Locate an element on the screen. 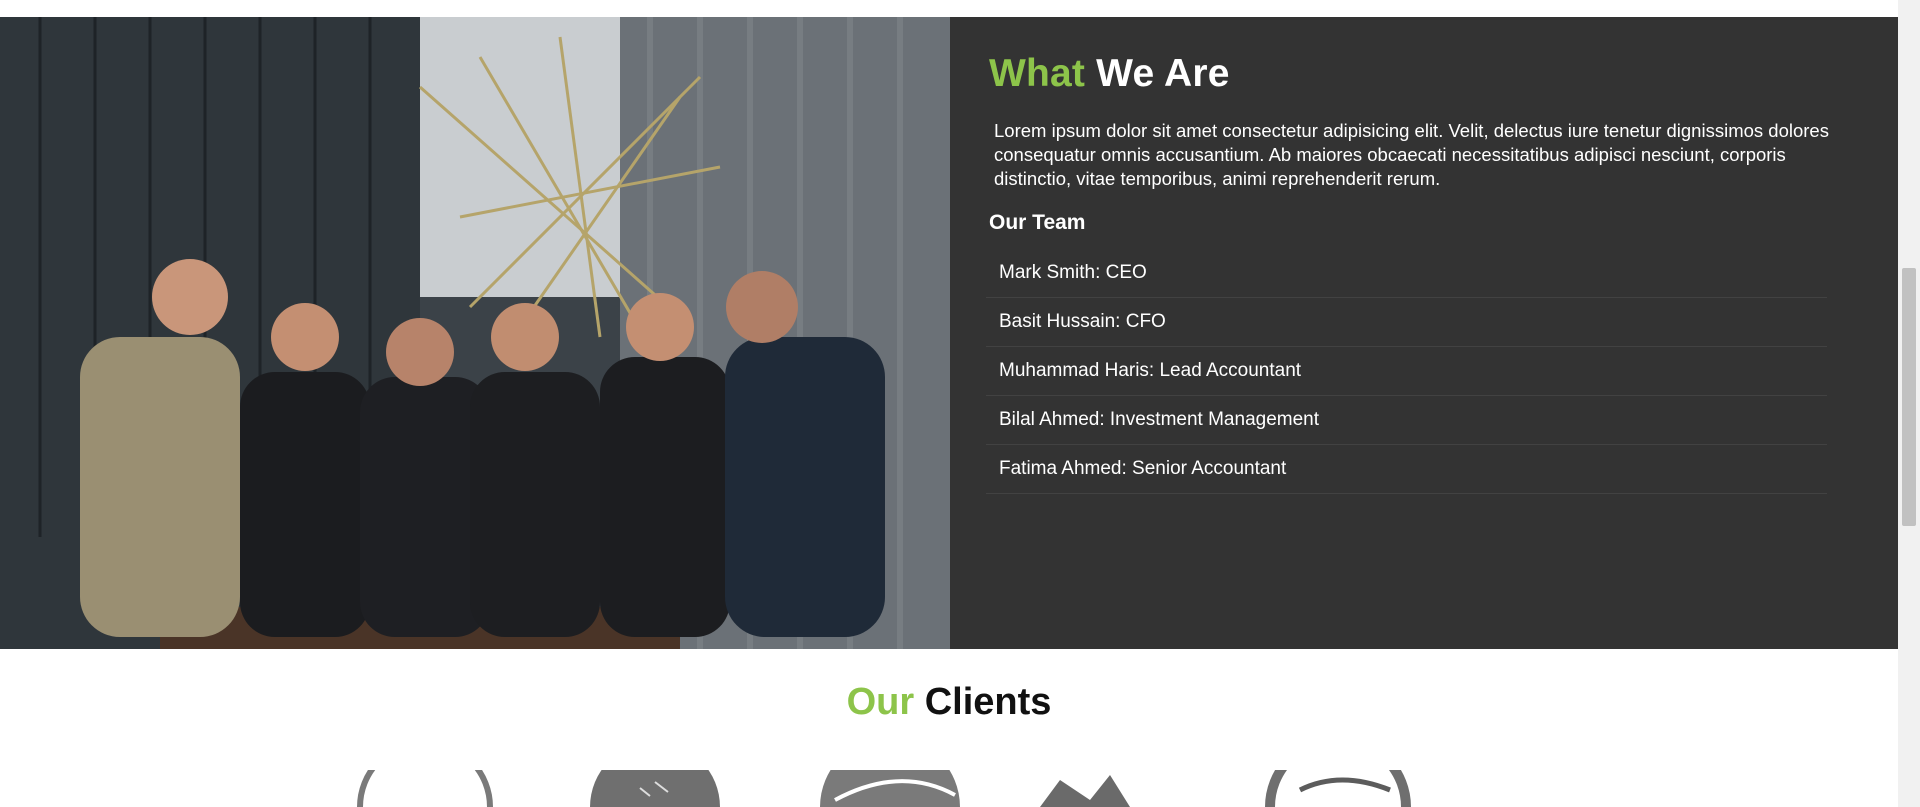 The height and width of the screenshot is (807, 1920). about-title: What We Are is located at coordinates (1443, 74).